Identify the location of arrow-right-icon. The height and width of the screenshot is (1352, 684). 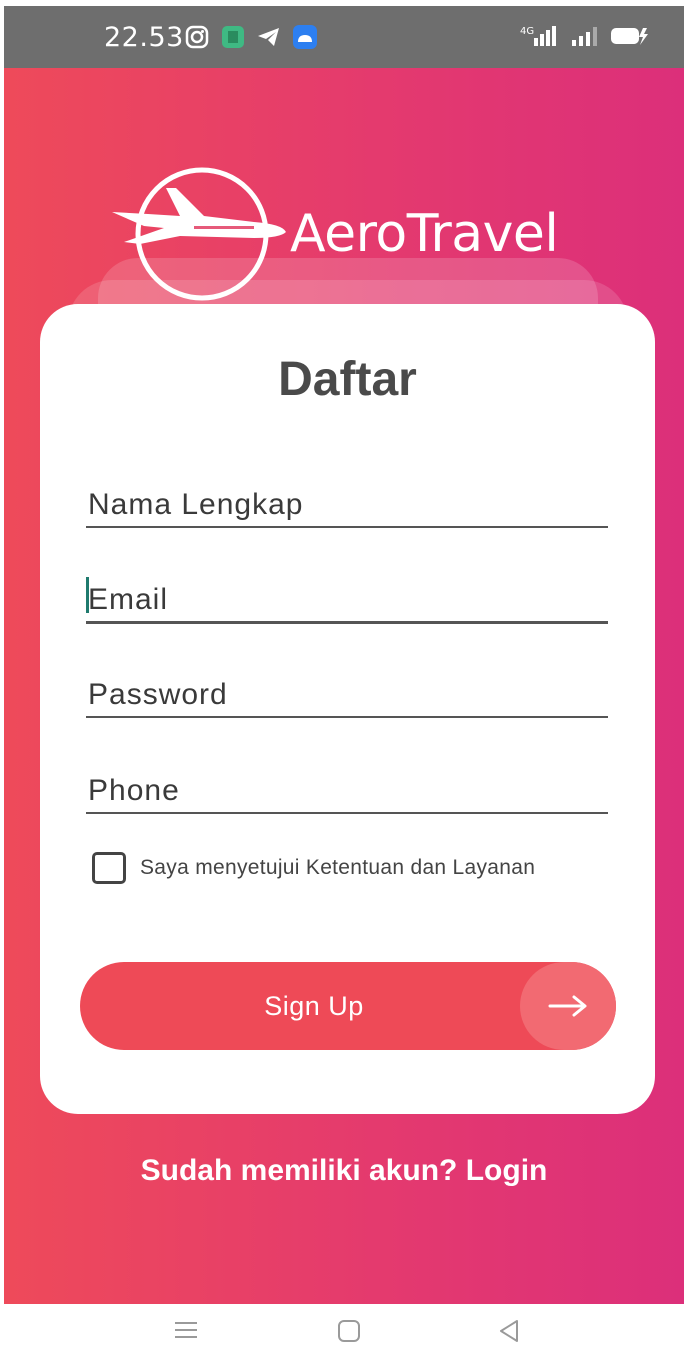
(568, 1006).